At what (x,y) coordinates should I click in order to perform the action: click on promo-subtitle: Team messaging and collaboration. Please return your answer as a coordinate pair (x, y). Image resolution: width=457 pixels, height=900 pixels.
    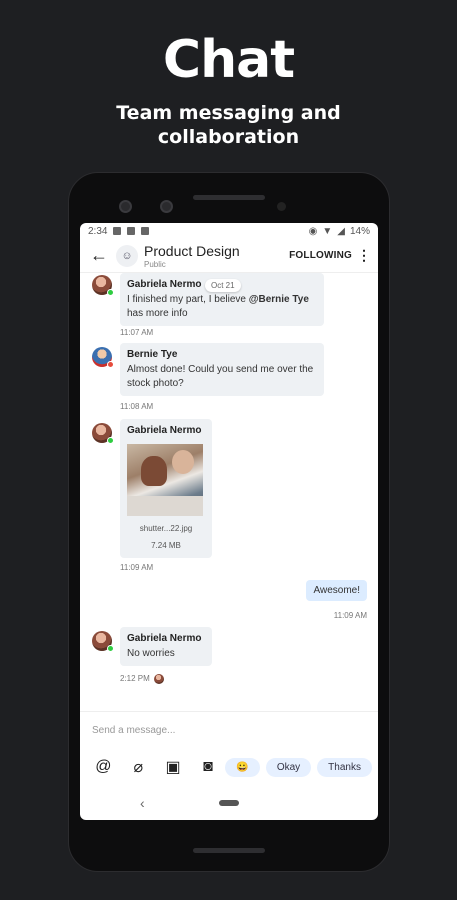
    Looking at the image, I should click on (228, 125).